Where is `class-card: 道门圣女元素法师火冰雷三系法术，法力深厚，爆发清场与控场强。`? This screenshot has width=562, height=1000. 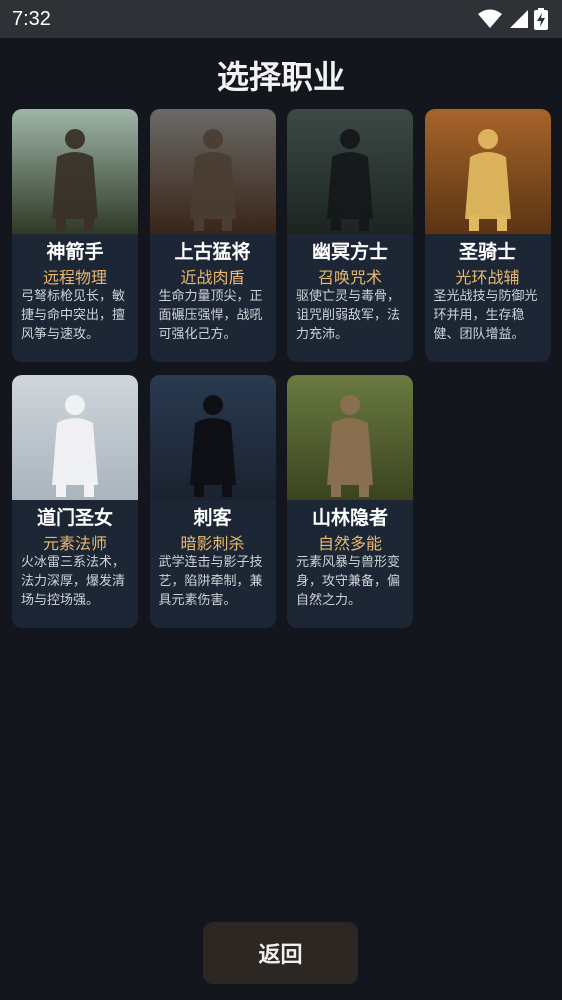 class-card: 道门圣女元素法师火冰雷三系法术，法力深厚，爆发清场与控场强。 is located at coordinates (75, 501).